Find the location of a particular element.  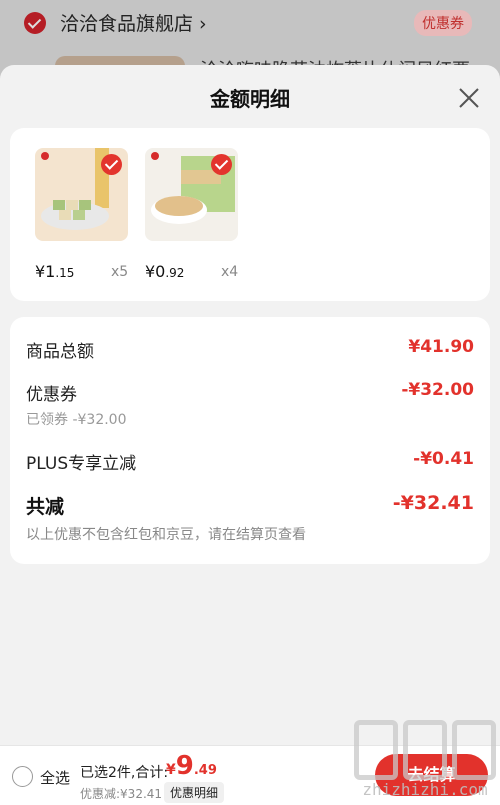

product-1-checked-icon is located at coordinates (111, 164).